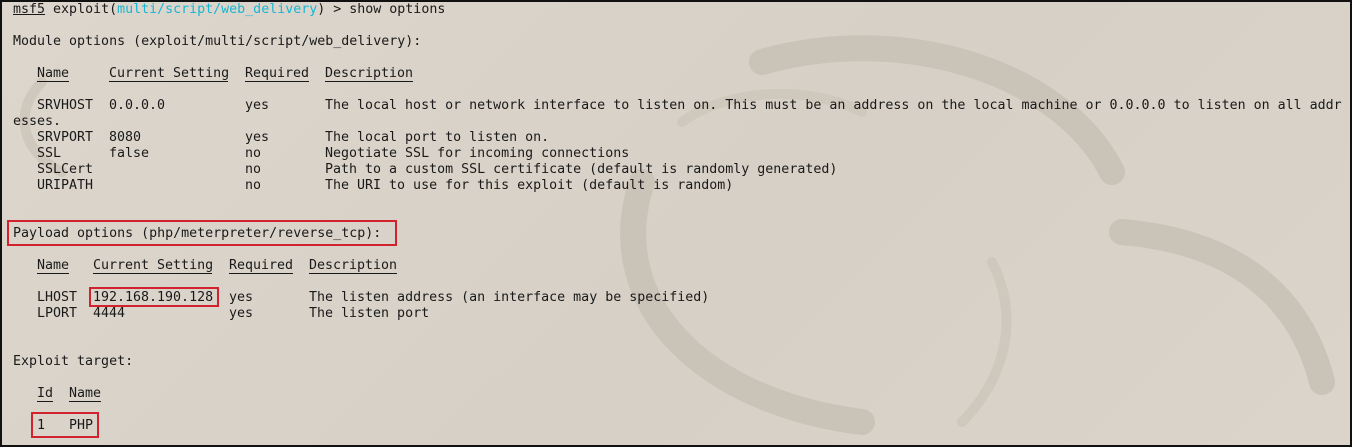 The height and width of the screenshot is (447, 1352). I want to click on option-name: LHOST, so click(57, 297).